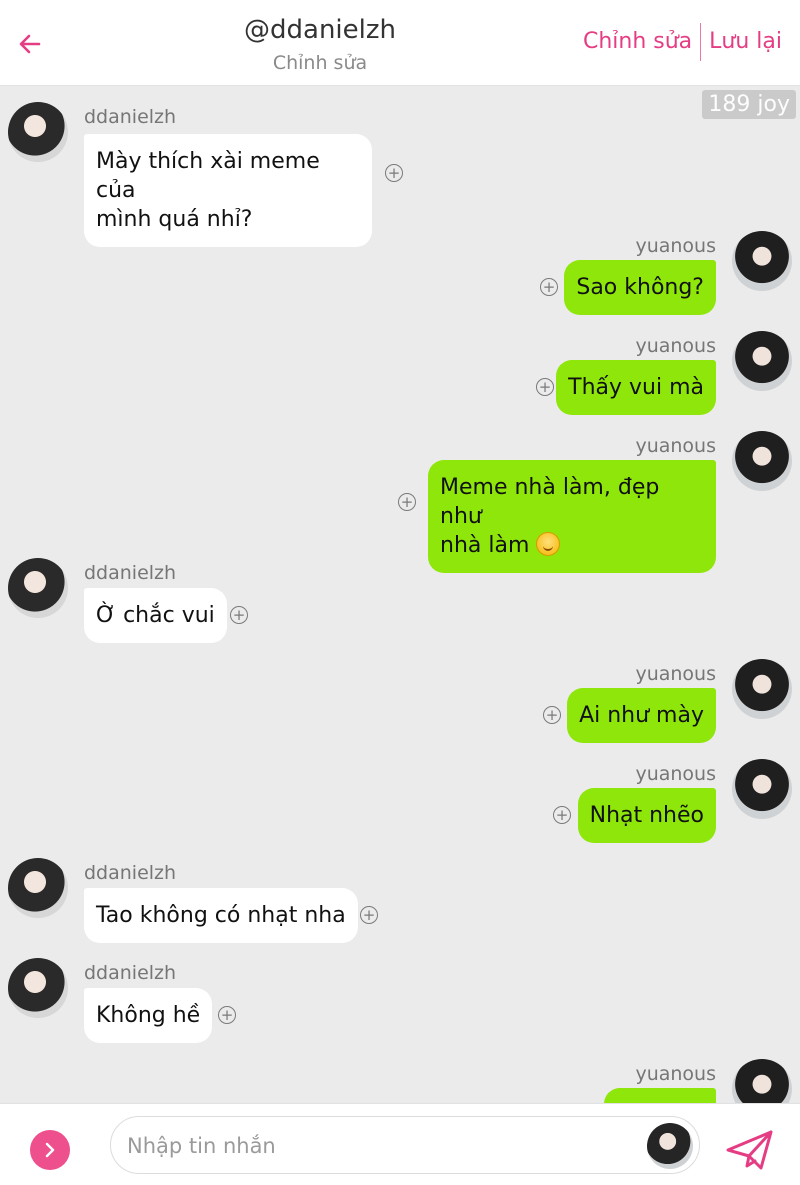 The height and width of the screenshot is (1185, 800). I want to click on message-bubble, so click(660, 1095).